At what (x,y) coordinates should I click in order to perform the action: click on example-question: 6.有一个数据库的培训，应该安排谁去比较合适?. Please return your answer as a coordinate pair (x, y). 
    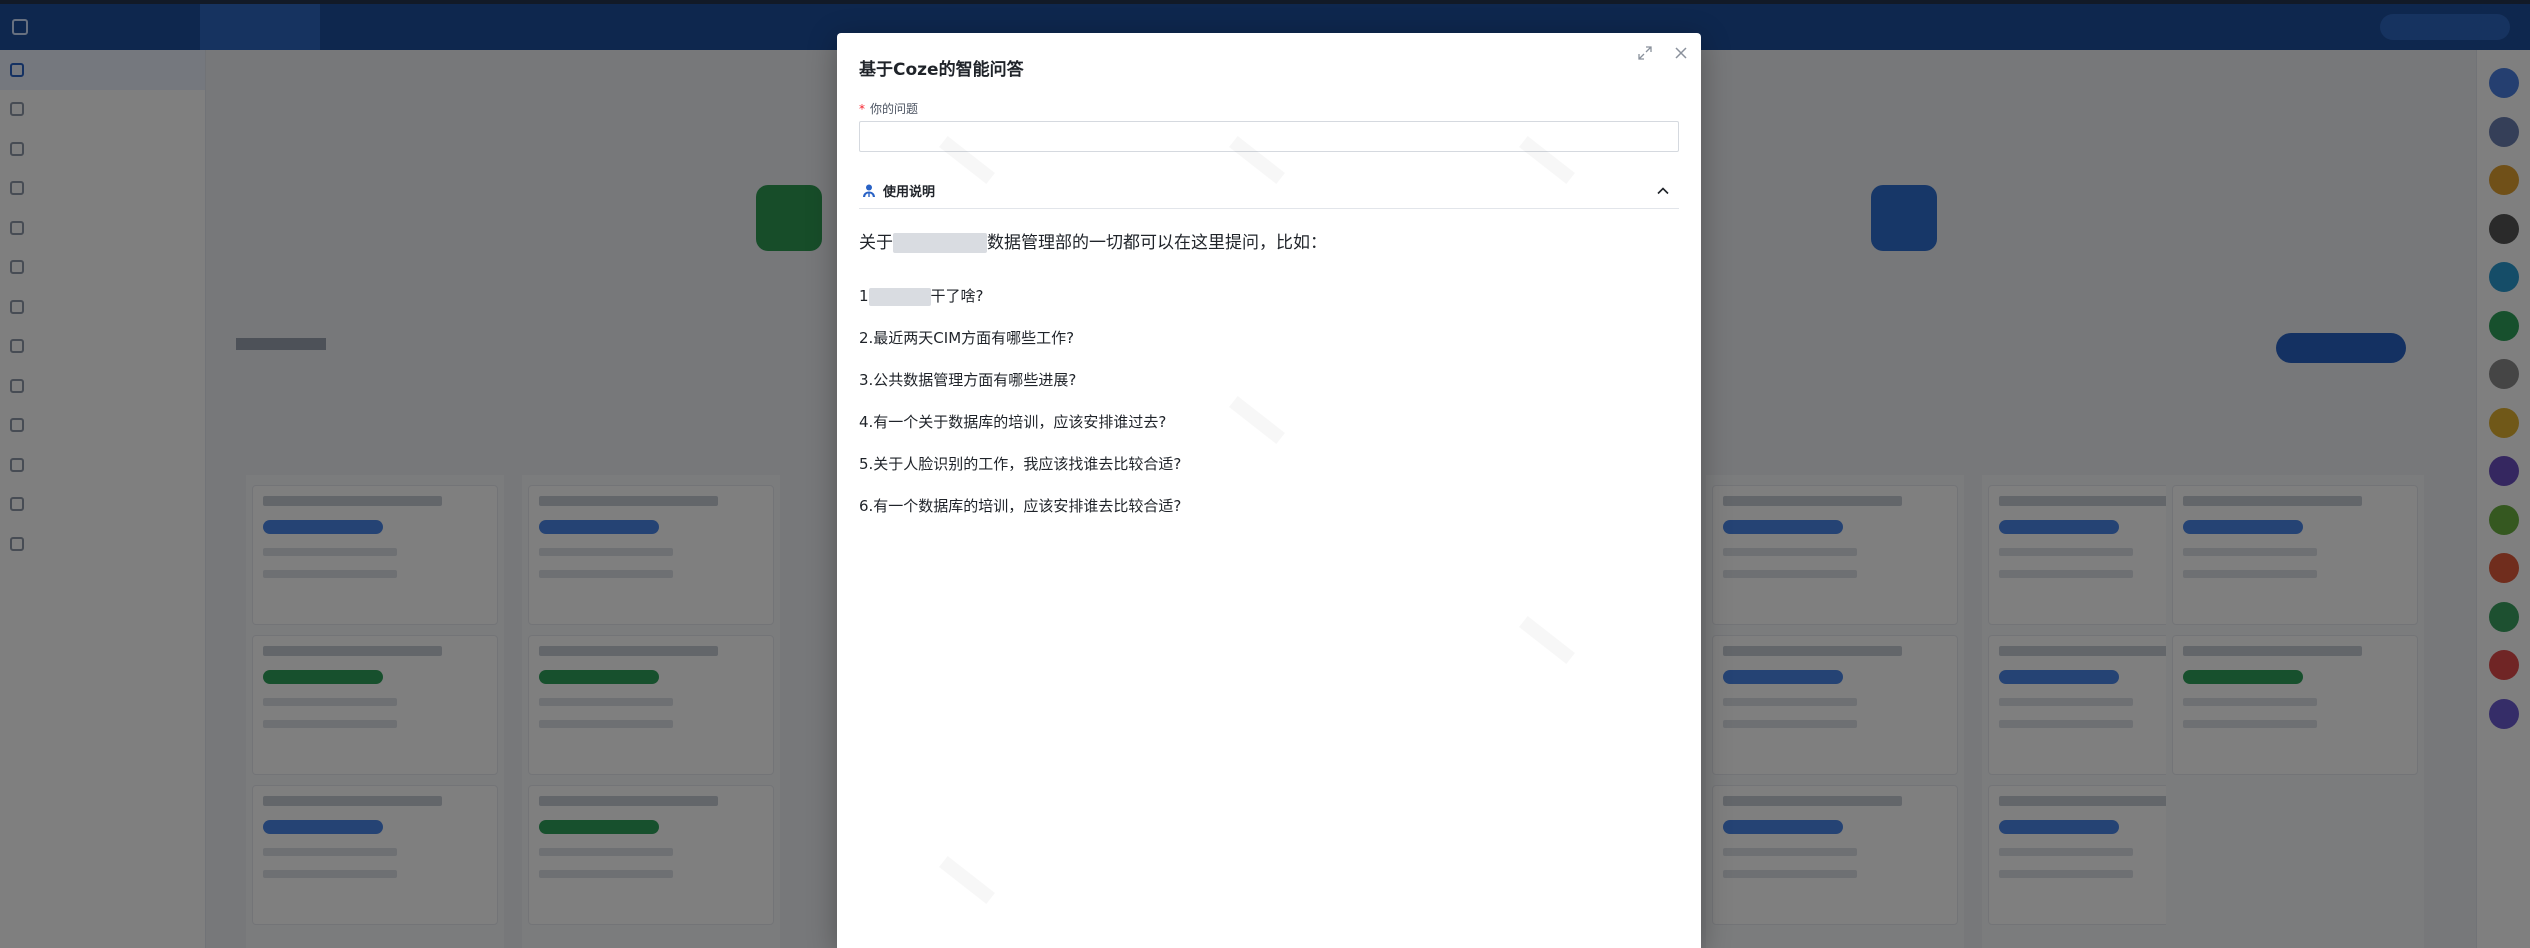
    Looking at the image, I should click on (1020, 506).